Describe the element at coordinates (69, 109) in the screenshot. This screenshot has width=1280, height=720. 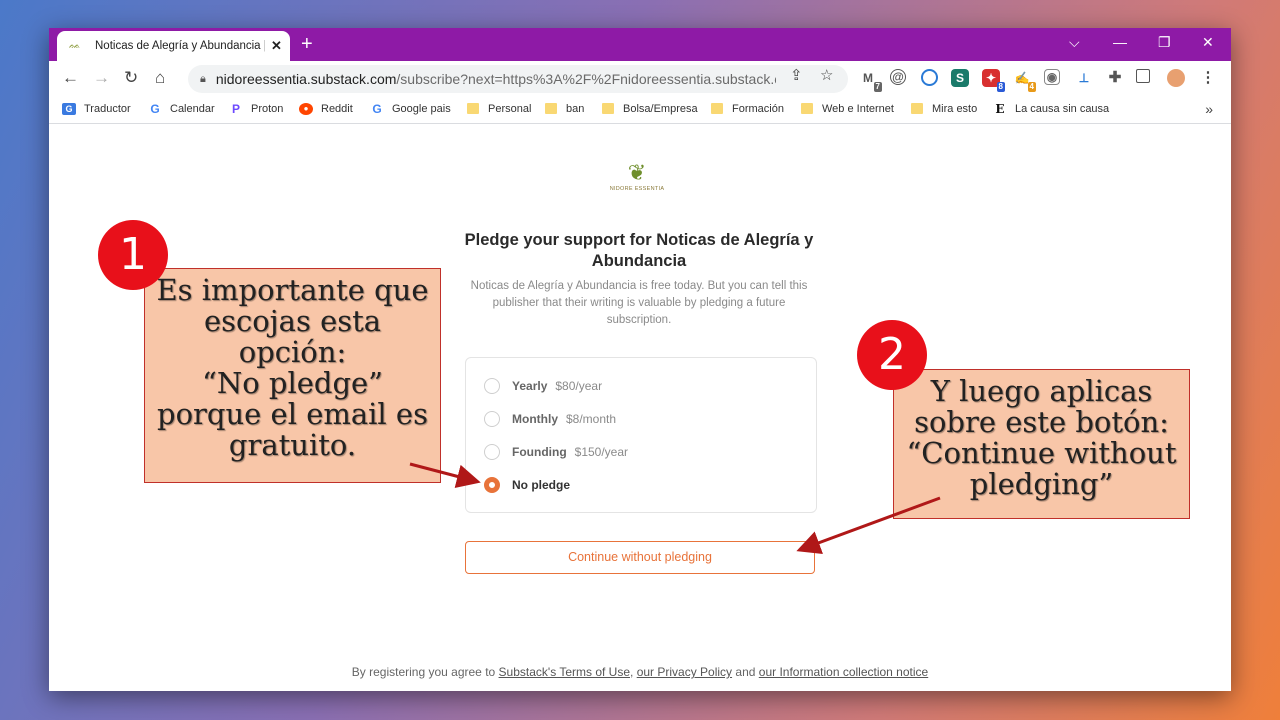
I see `translate-icon: G` at that location.